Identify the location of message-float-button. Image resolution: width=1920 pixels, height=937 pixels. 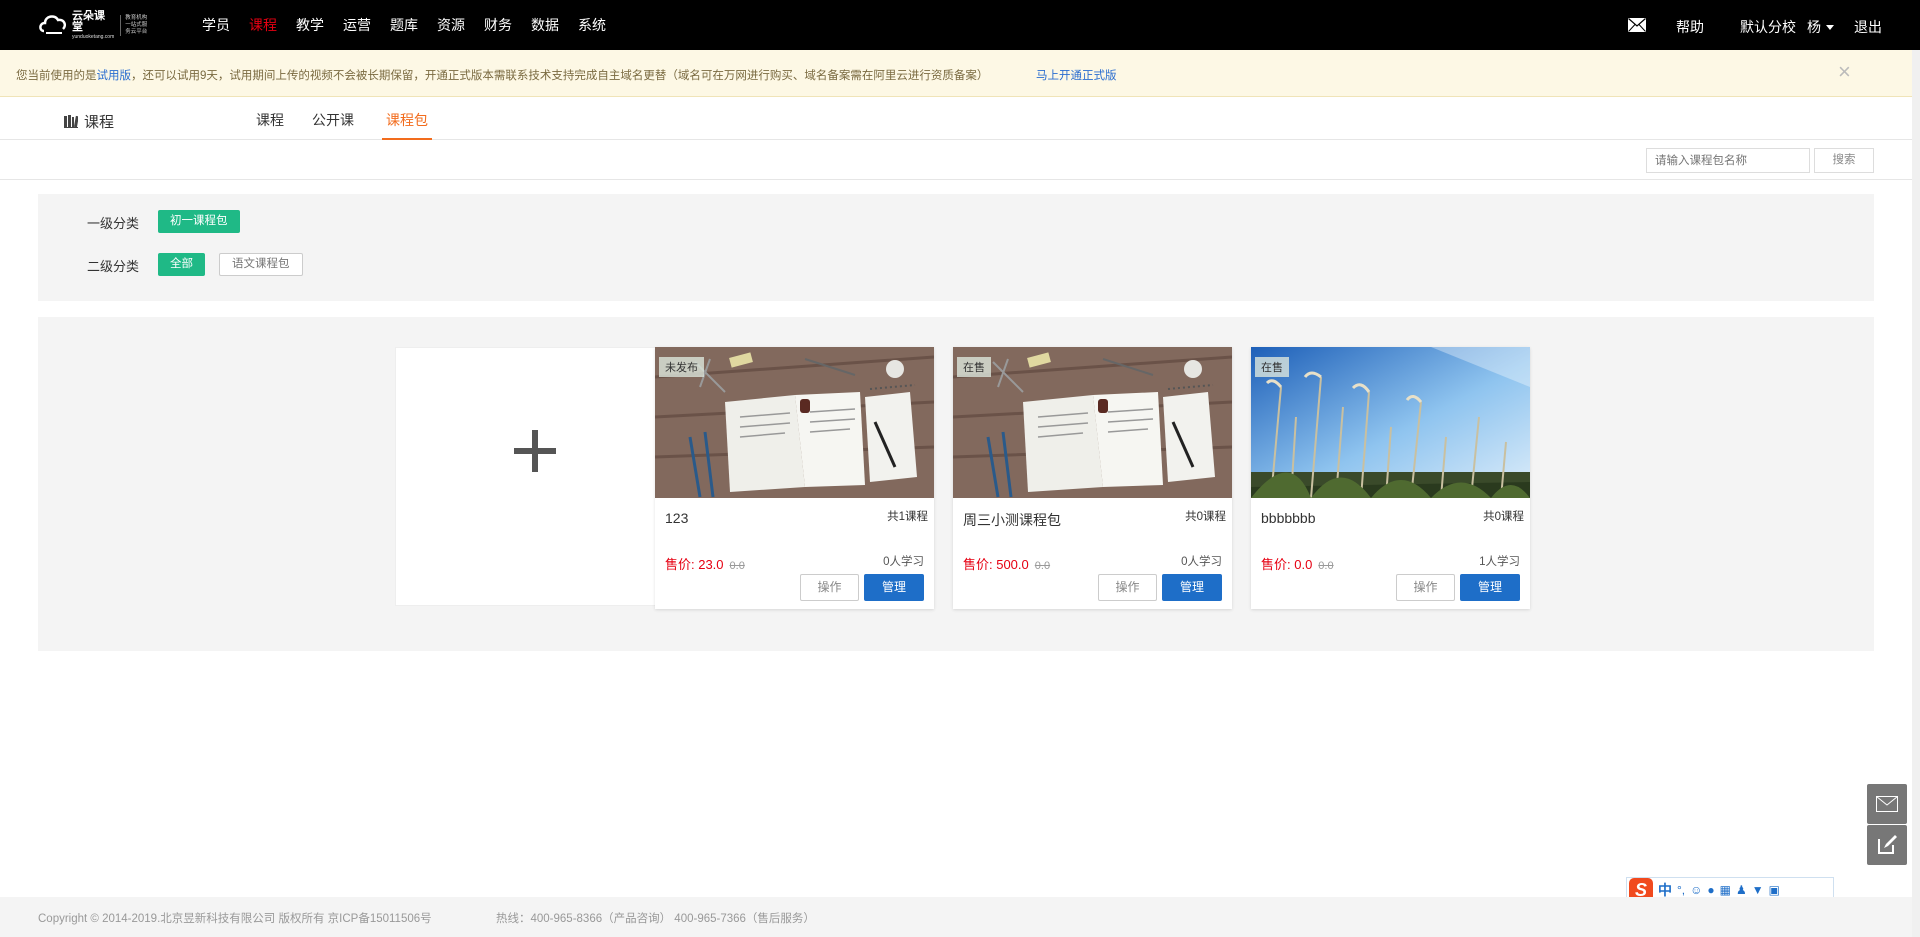
(1887, 804).